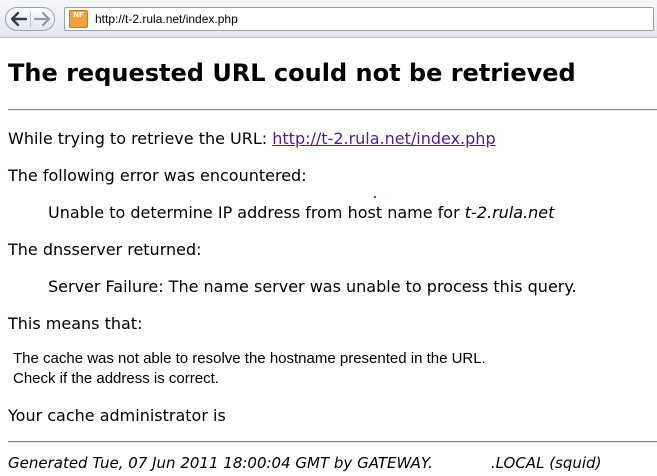 The width and height of the screenshot is (657, 476). I want to click on forward-arrow-icon, so click(42, 19).